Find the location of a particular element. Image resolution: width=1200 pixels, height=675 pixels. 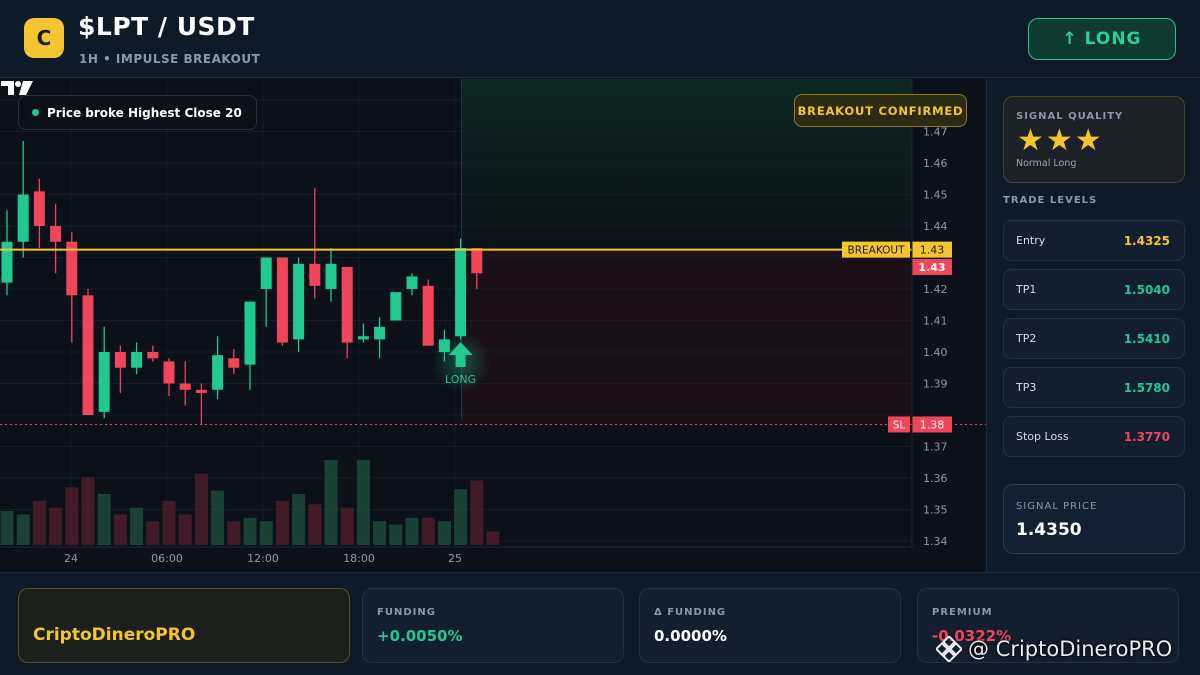

time-tick-label: 25 is located at coordinates (455, 558).